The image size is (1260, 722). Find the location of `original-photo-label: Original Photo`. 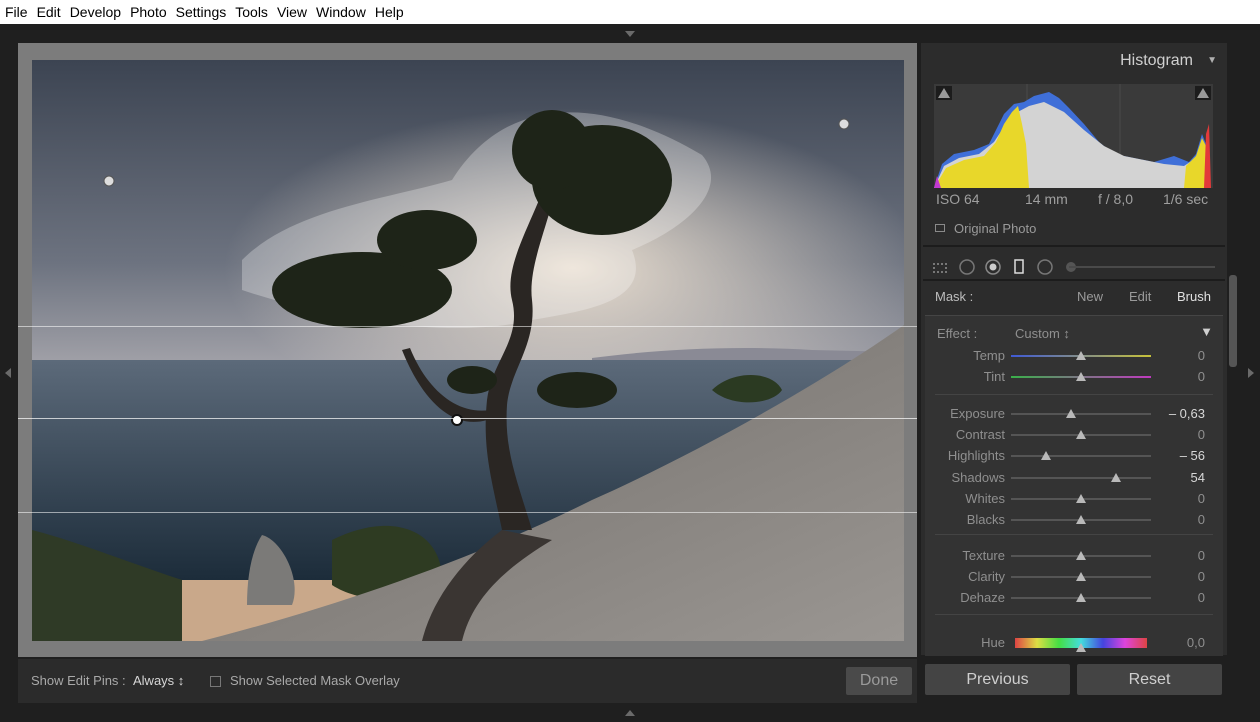

original-photo-label: Original Photo is located at coordinates (995, 228).